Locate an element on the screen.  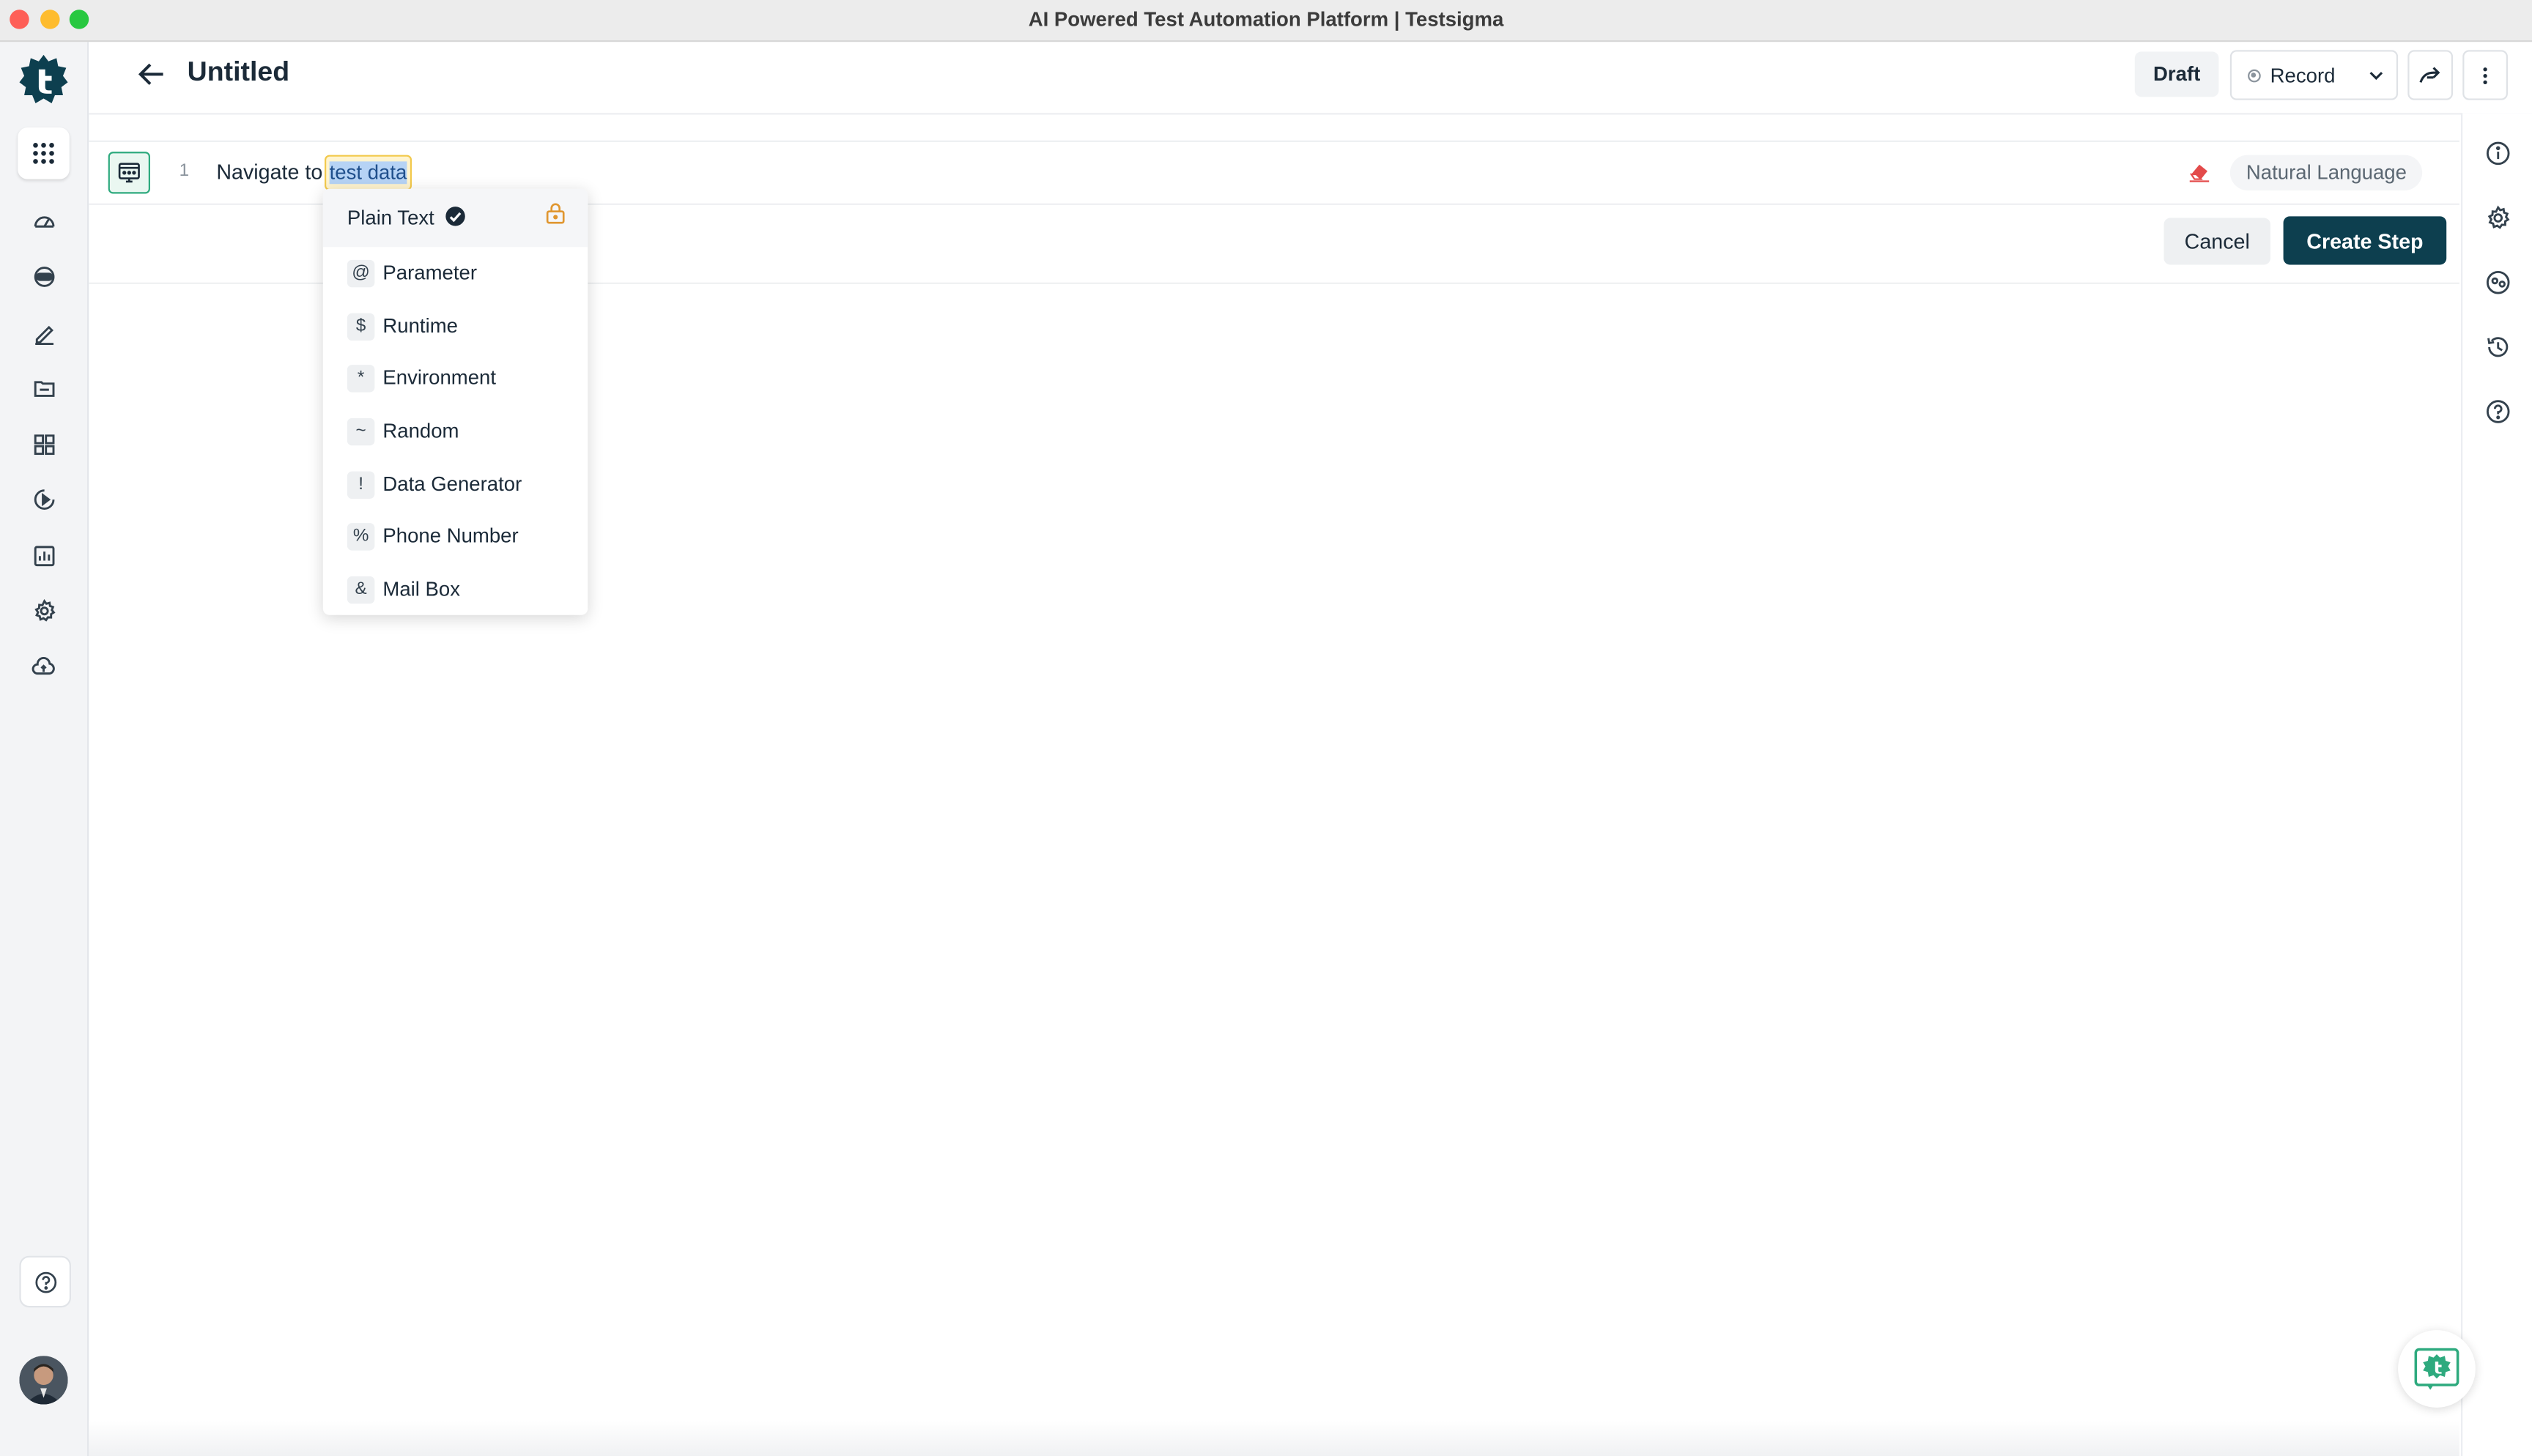
record-options-chevron-down-icon is located at coordinates (2375, 75).